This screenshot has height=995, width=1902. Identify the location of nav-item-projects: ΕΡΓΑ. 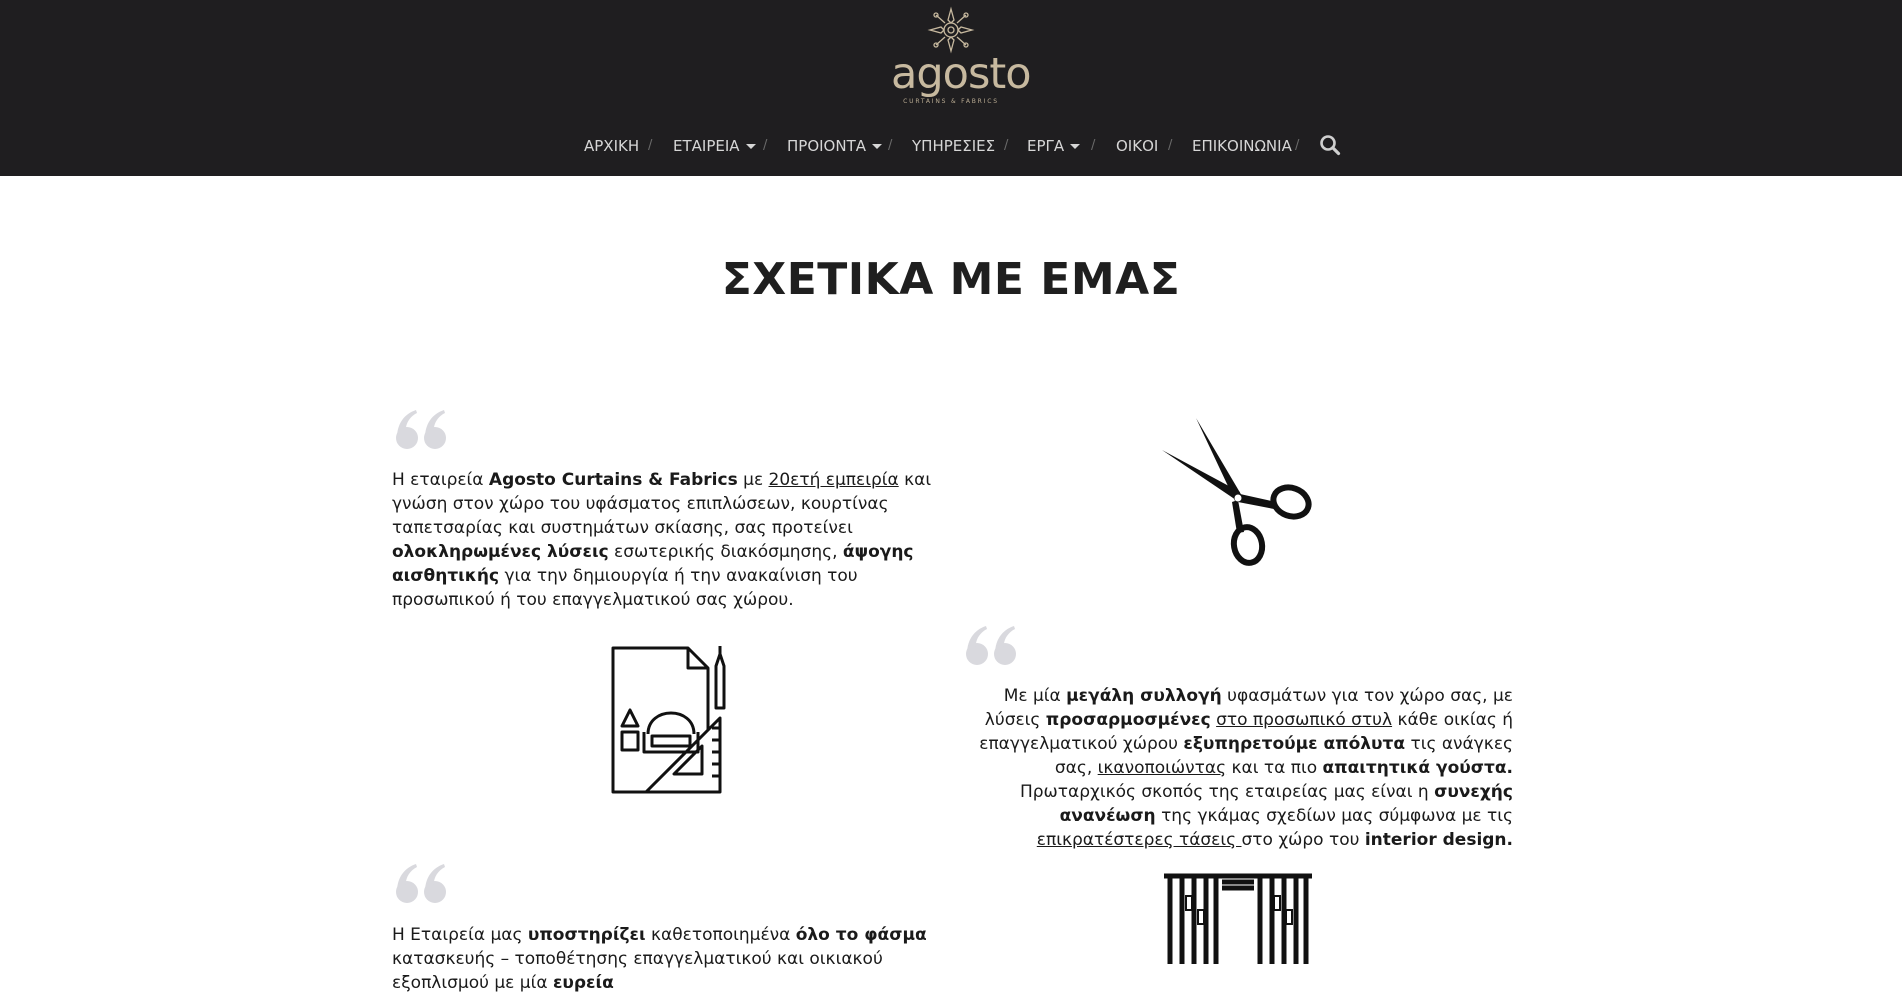
(1054, 146).